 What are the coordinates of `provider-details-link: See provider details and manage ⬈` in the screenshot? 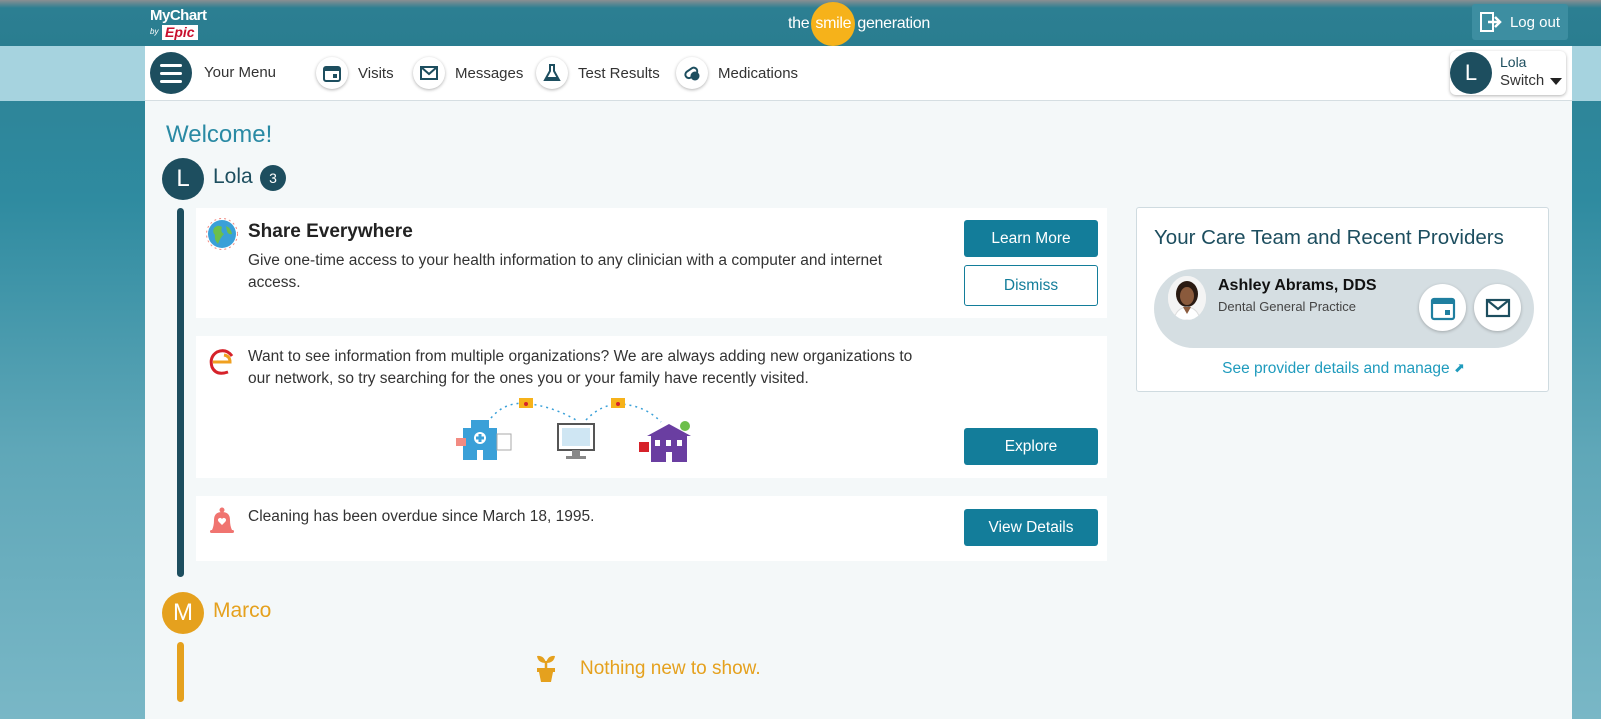 It's located at (1343, 369).